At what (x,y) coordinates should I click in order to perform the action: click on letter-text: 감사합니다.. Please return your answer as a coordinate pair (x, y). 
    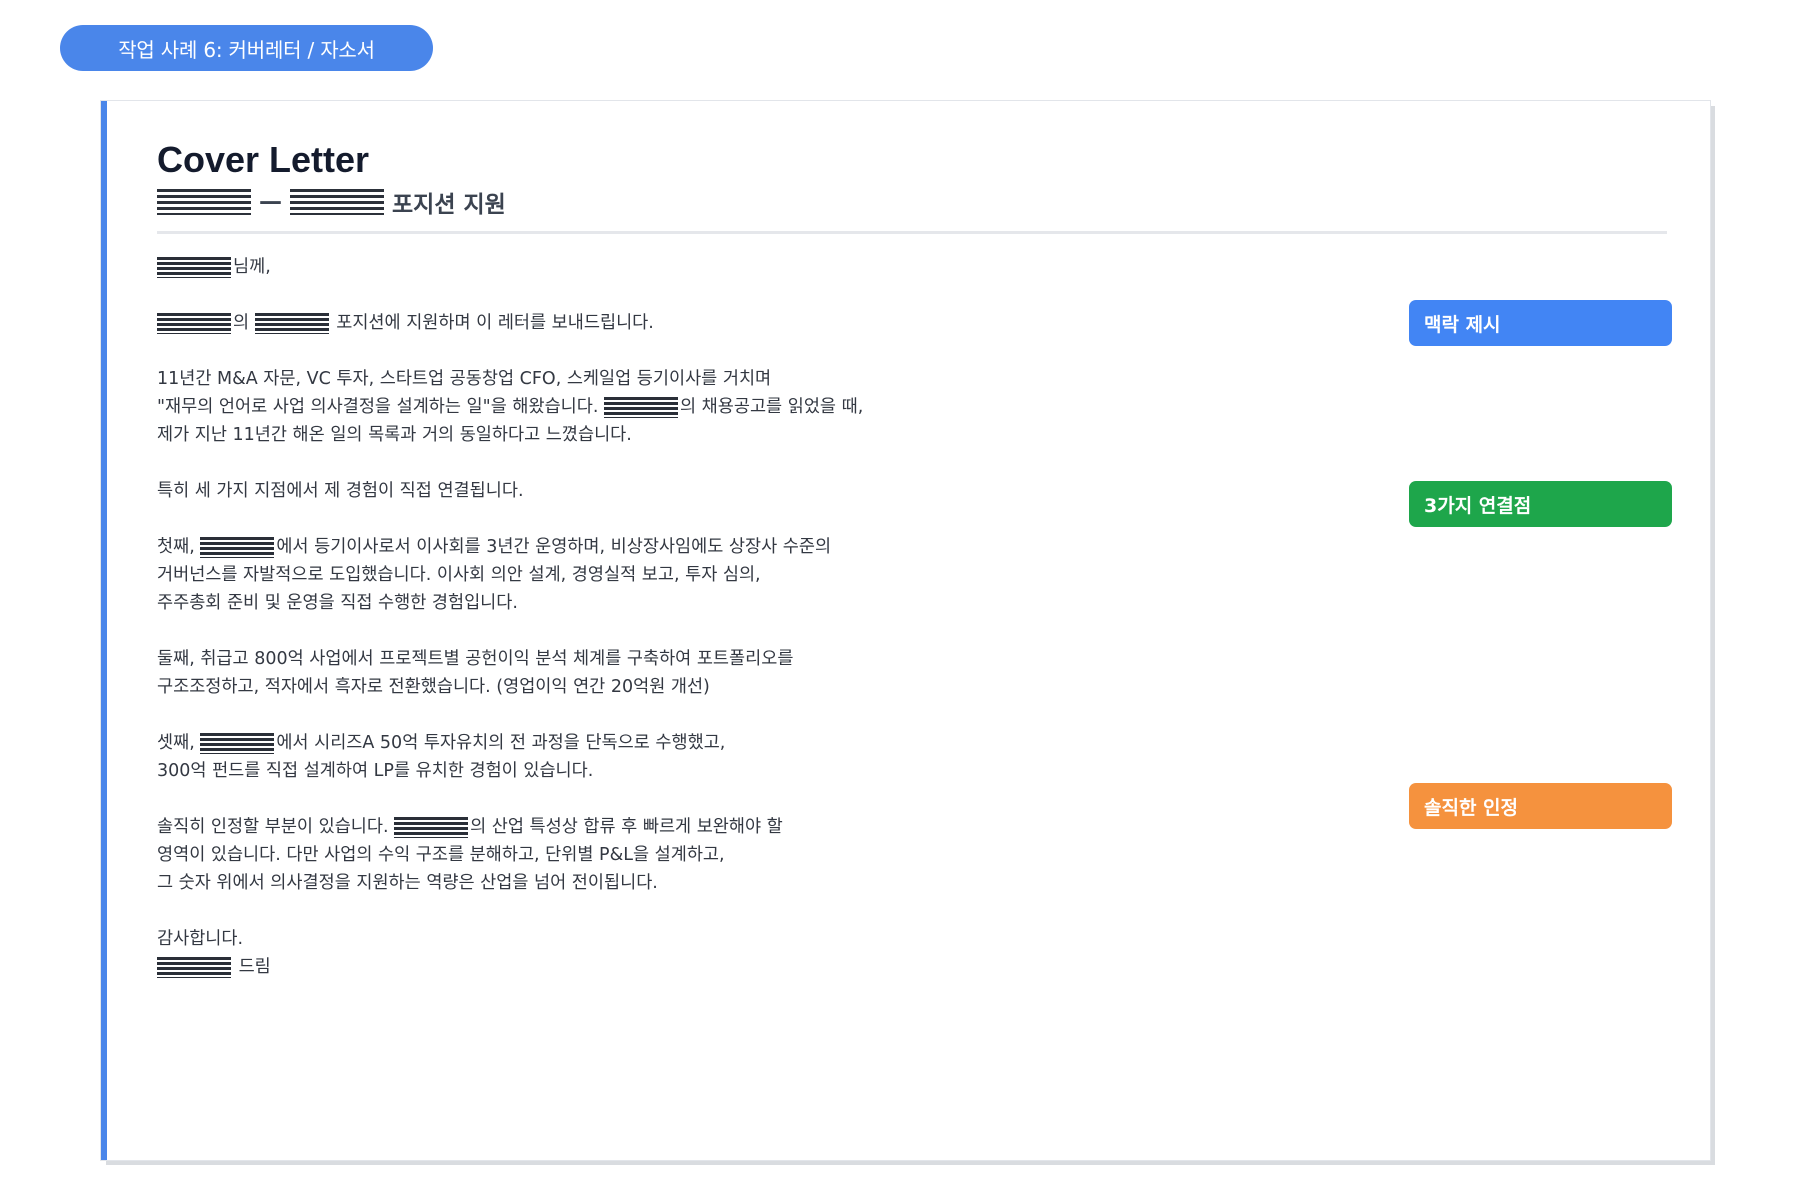
    Looking at the image, I should click on (200, 939).